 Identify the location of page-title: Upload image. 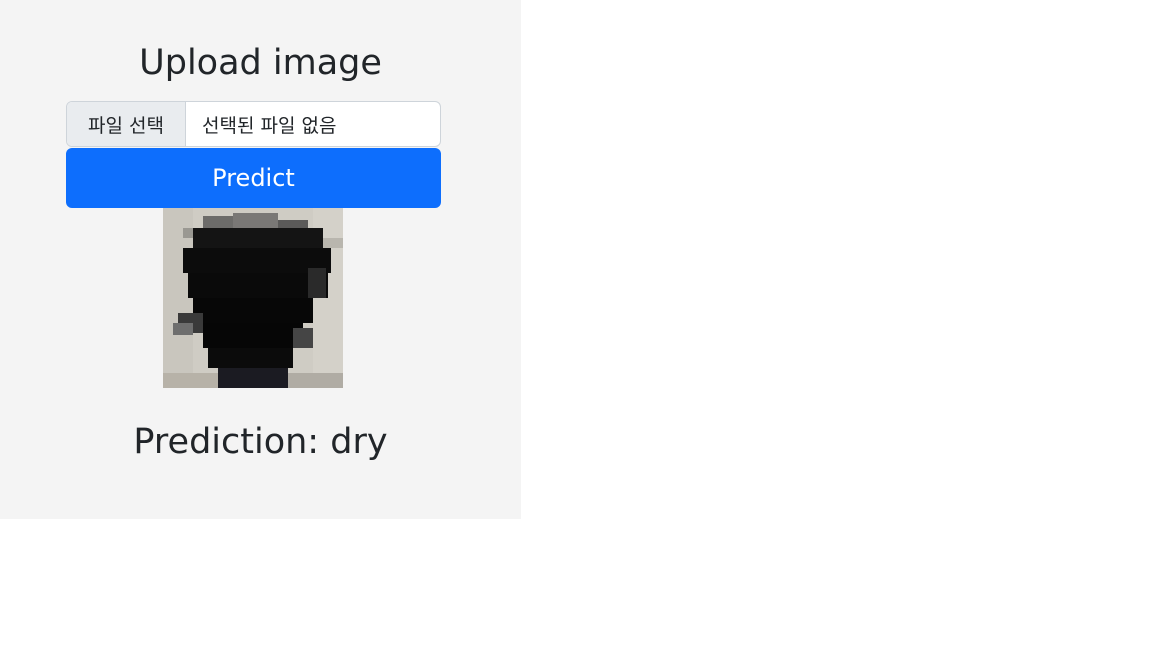
(260, 63).